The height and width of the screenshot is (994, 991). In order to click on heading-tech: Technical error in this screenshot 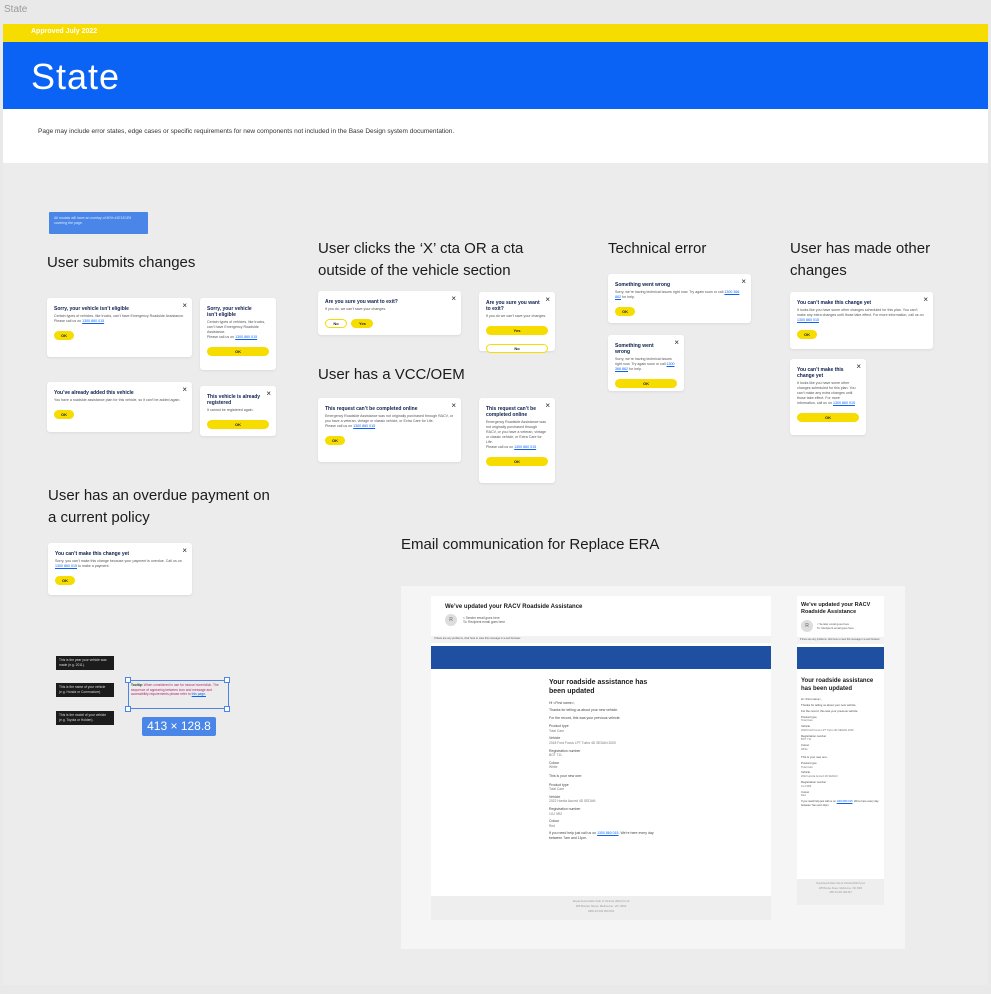, I will do `click(657, 248)`.